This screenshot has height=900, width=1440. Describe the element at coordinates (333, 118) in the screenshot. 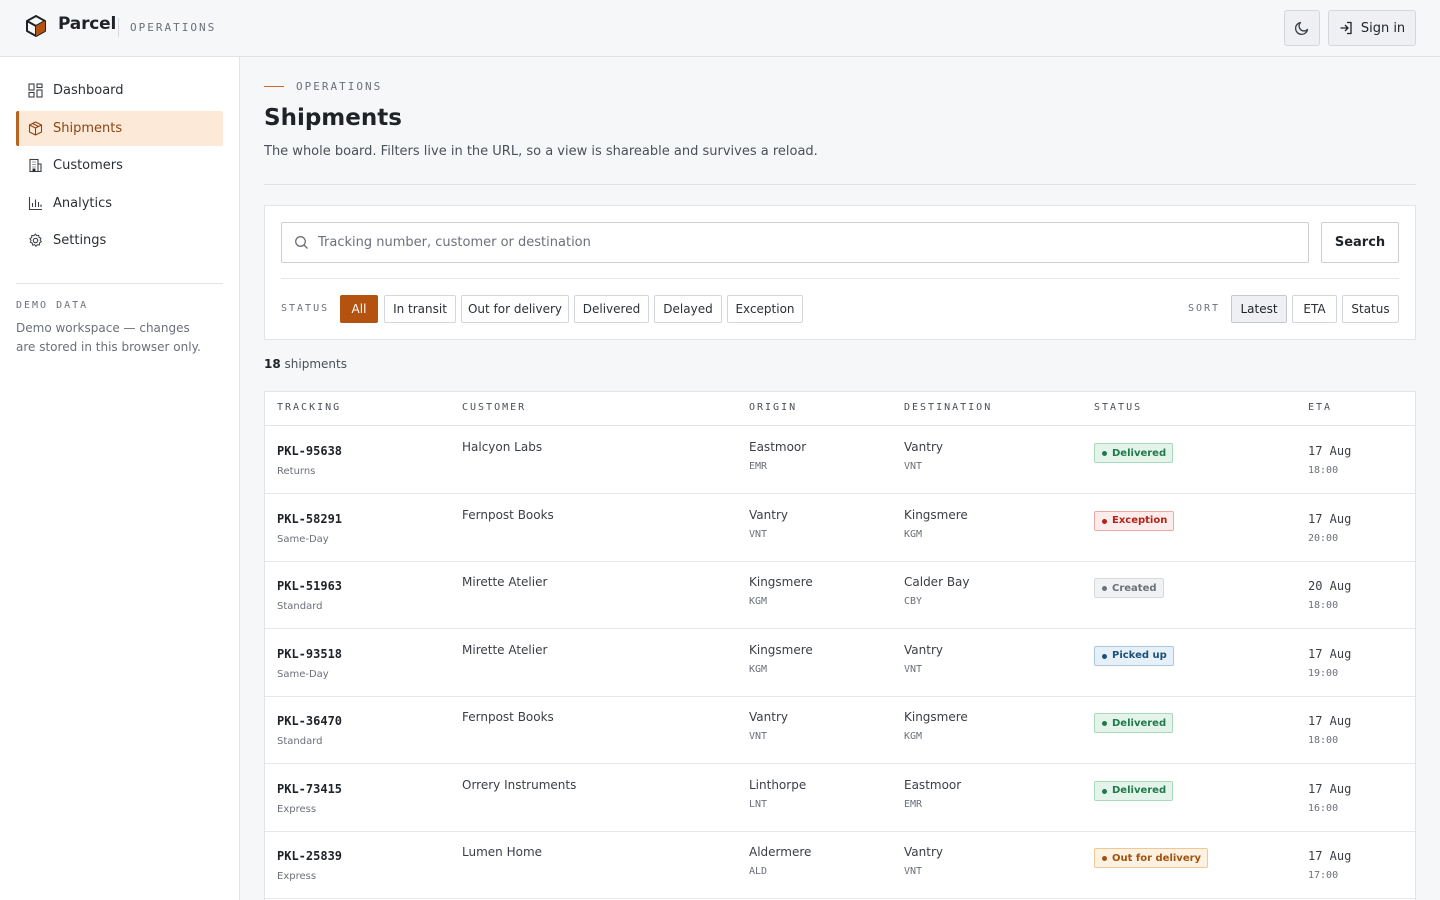

I see `page-title: Shipments` at that location.